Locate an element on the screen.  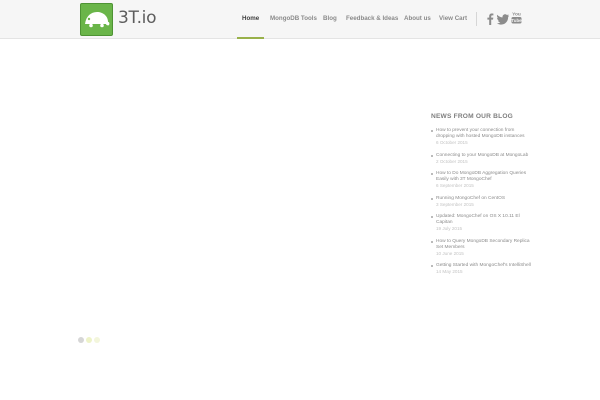
blog-post-date: 2 October 2015 is located at coordinates (452, 161).